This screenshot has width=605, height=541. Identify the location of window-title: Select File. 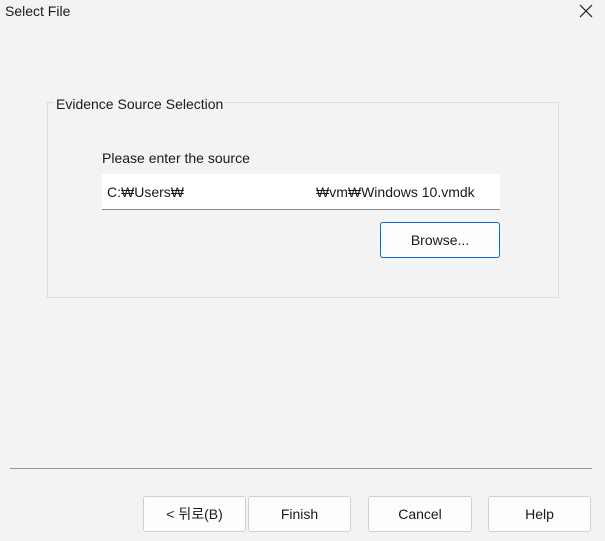
(38, 11).